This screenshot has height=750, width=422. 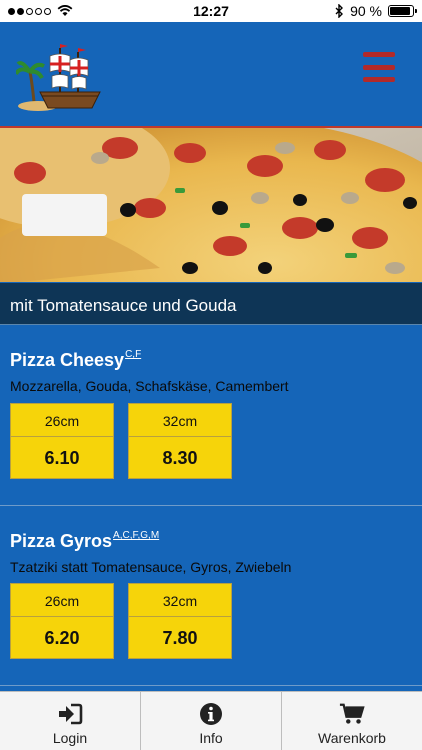 I want to click on item-description: Mozzarella, Gouda, Schafskäse, Camembert, so click(x=149, y=386).